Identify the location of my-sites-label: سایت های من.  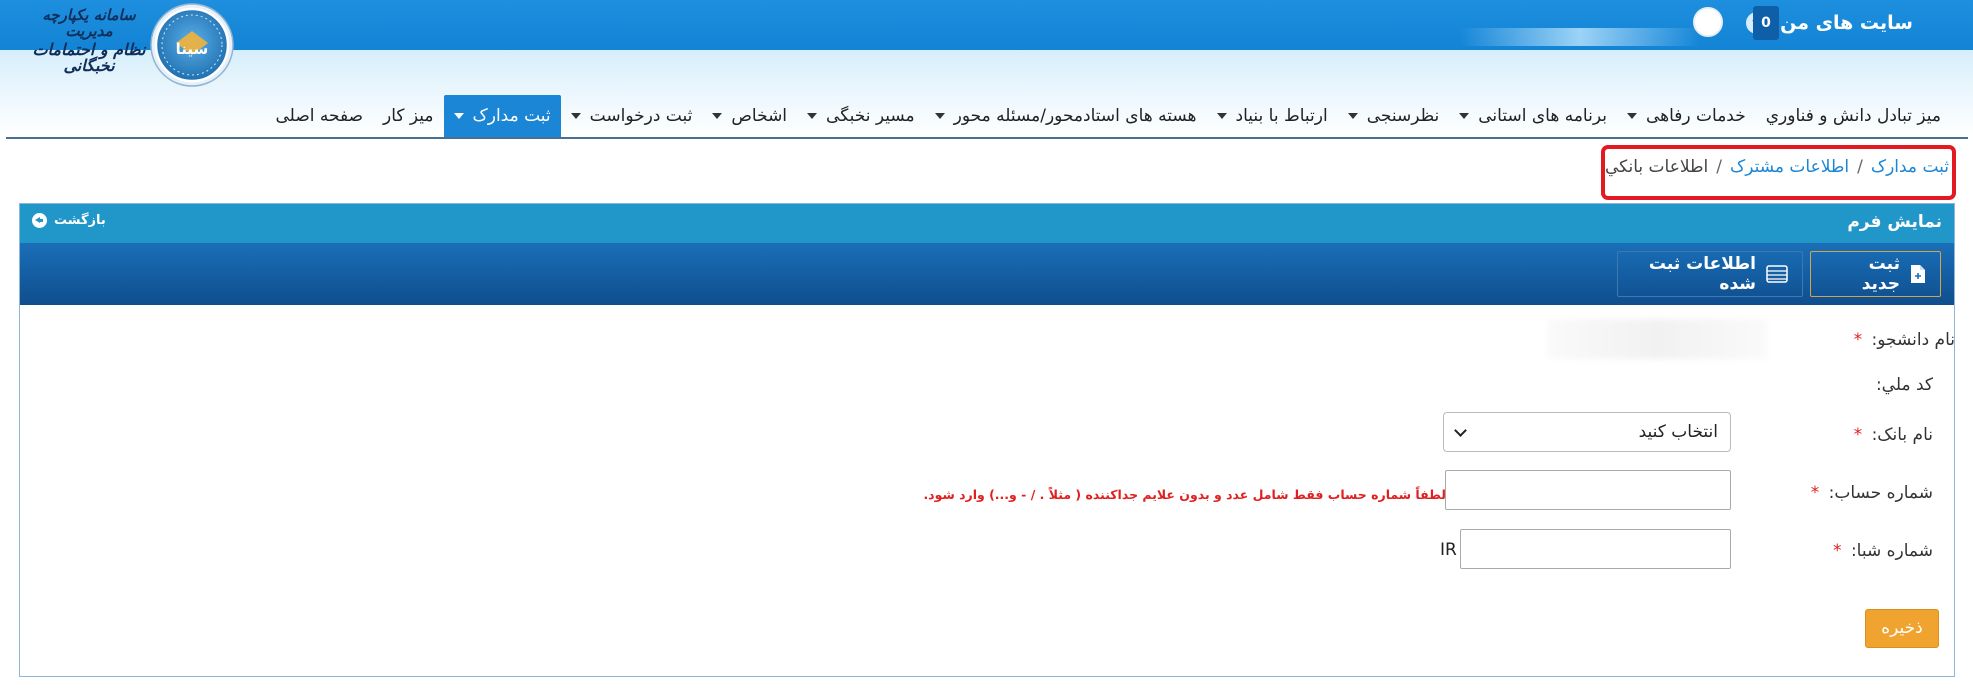
(1846, 23).